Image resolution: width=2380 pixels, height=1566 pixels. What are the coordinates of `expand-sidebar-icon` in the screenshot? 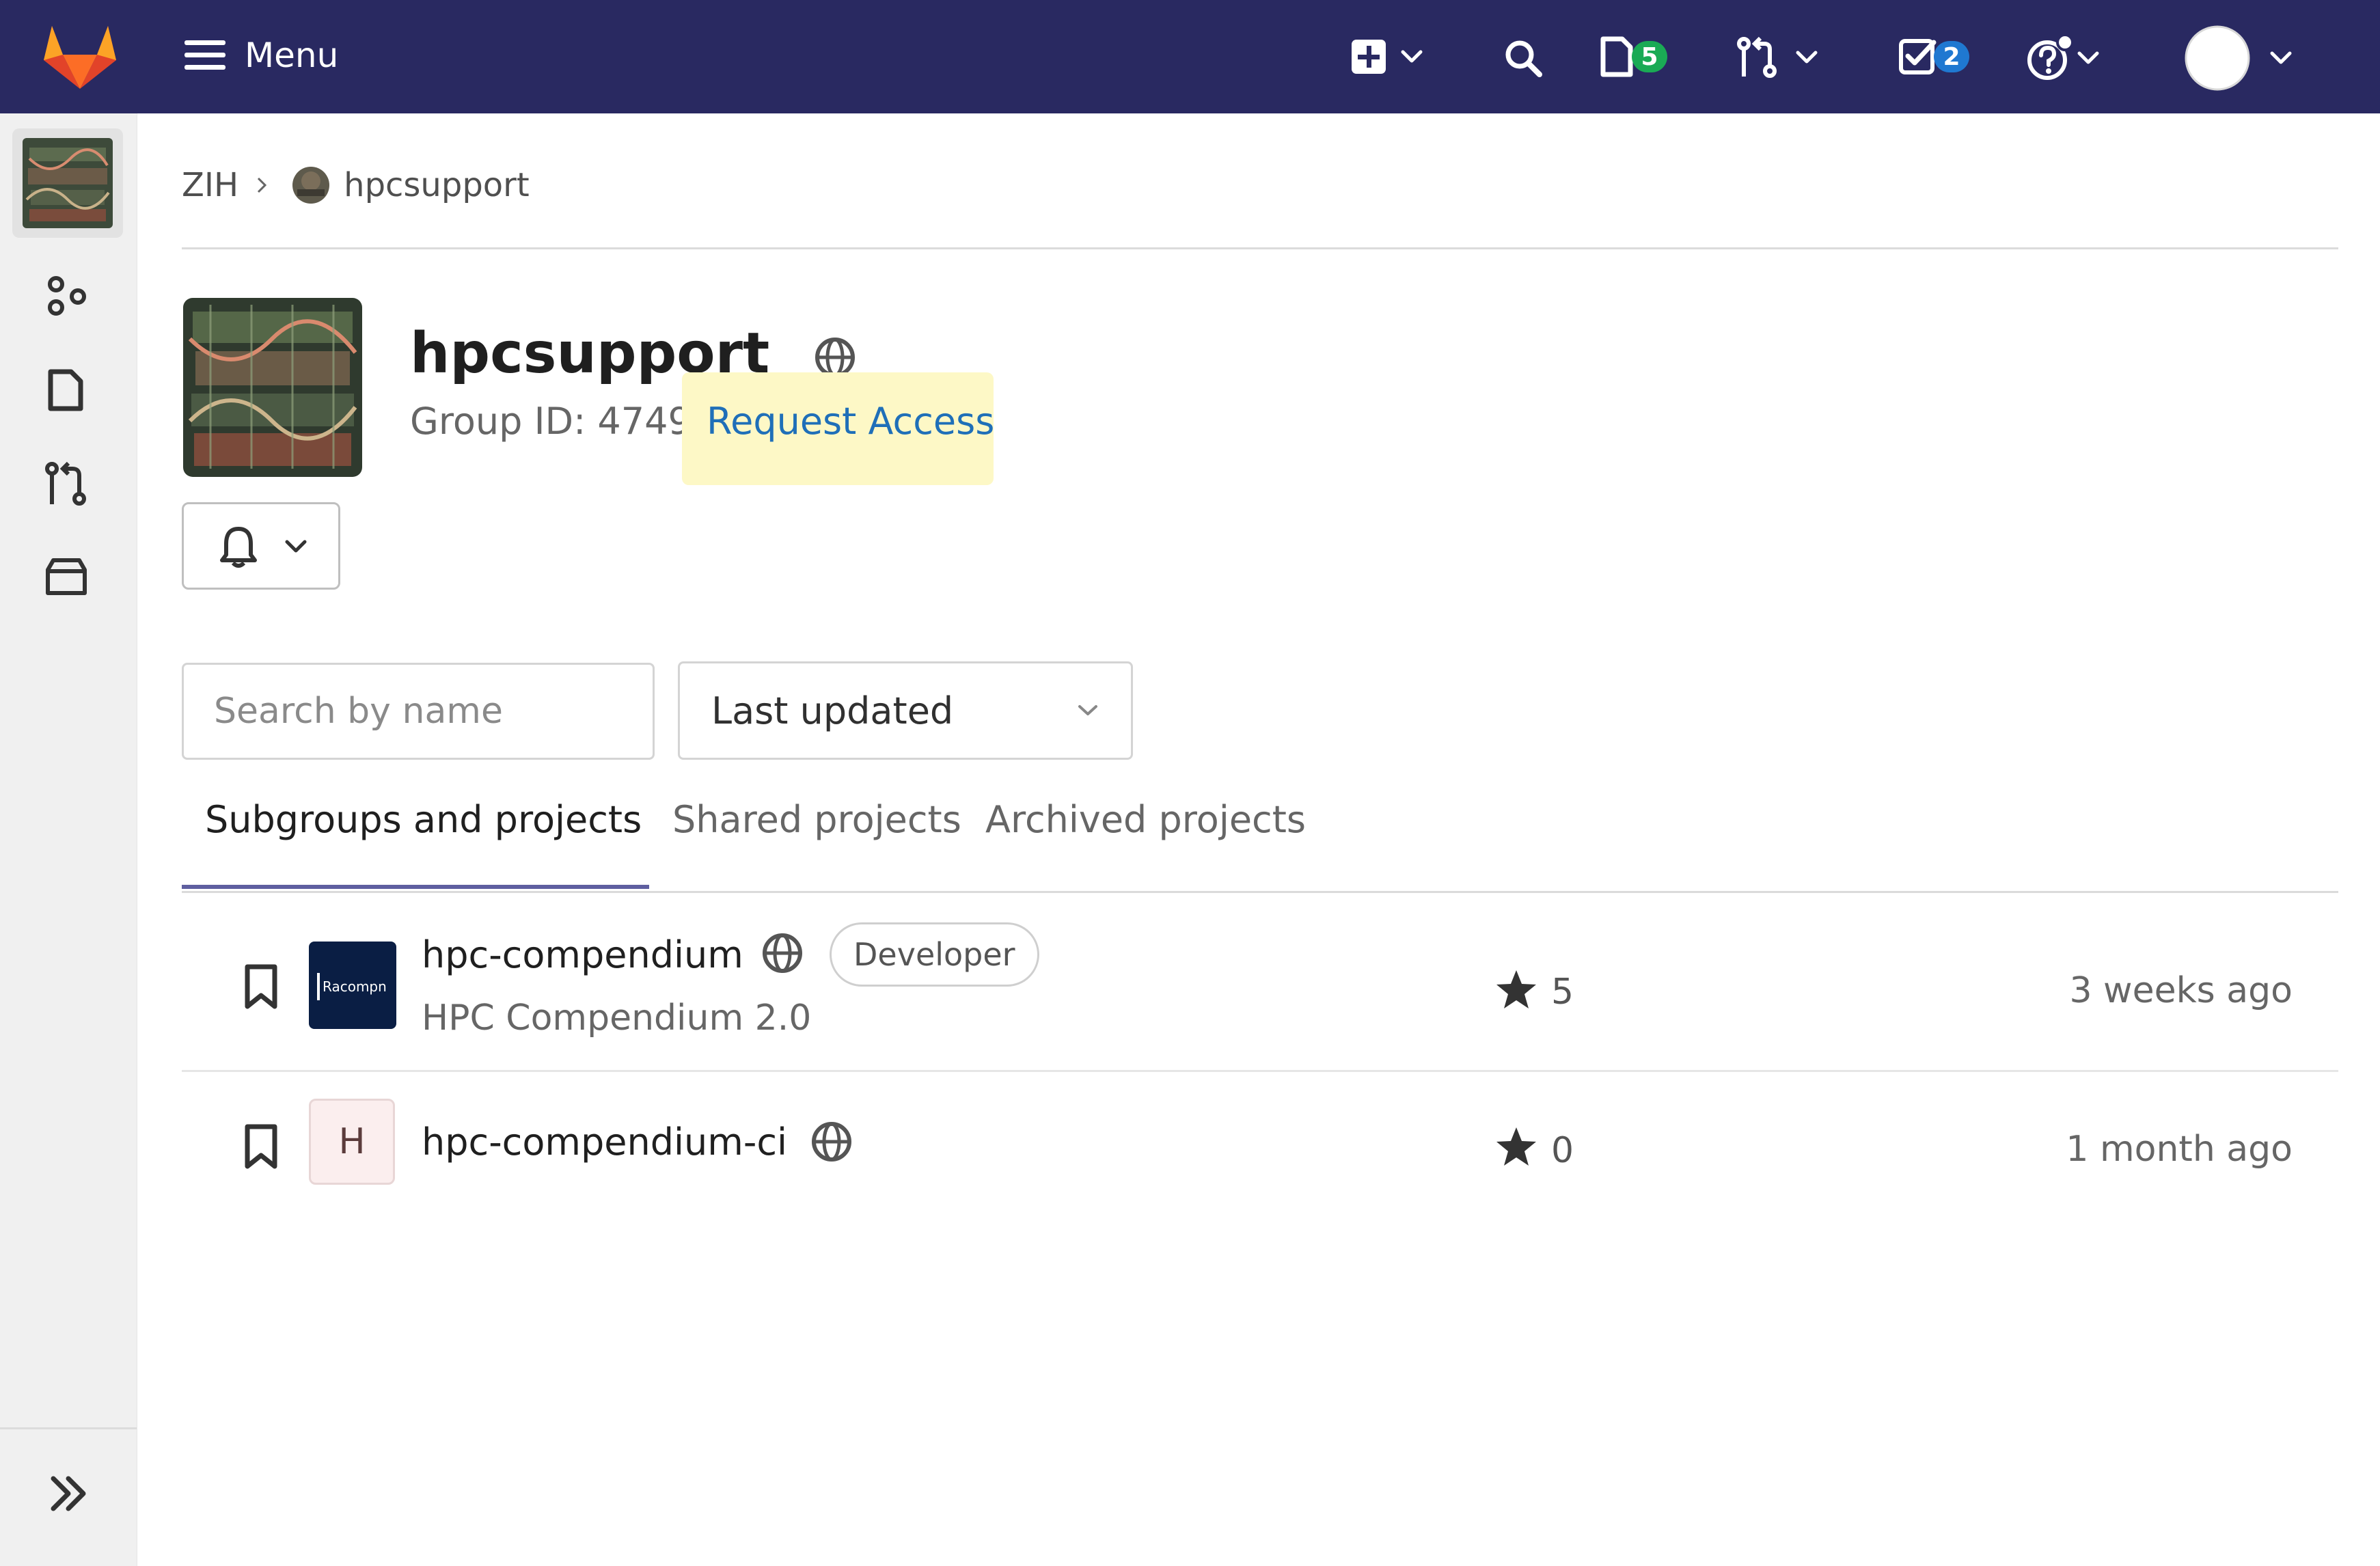 It's located at (68, 1493).